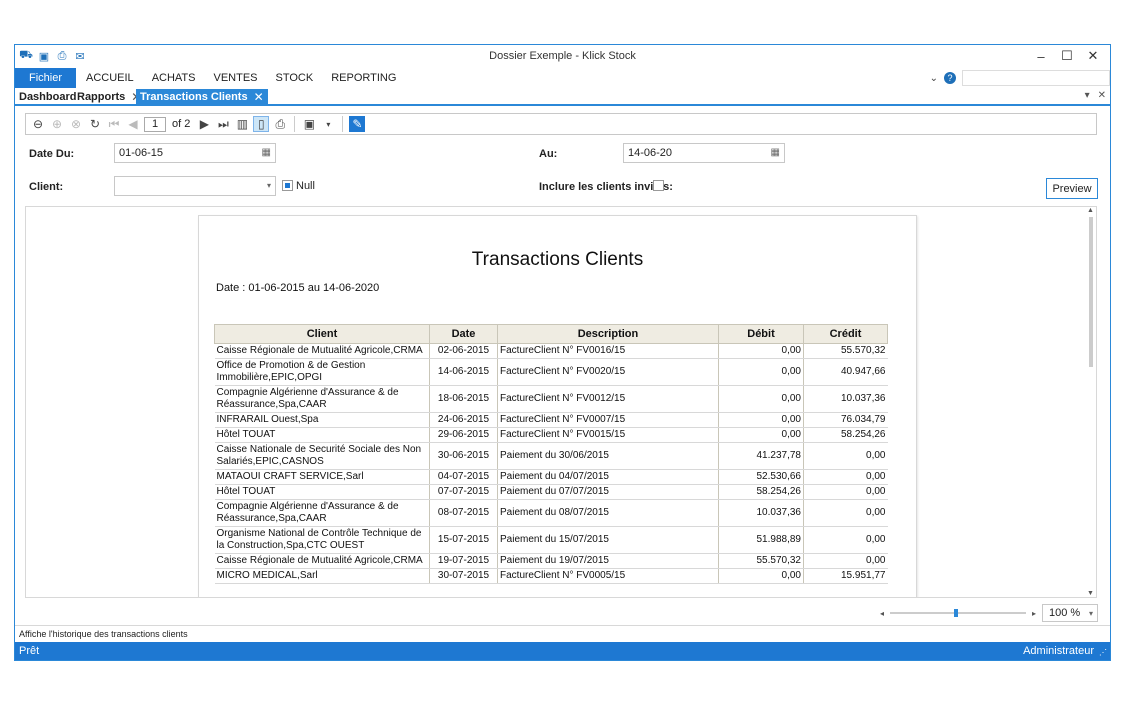 The width and height of the screenshot is (1125, 704). I want to click on cell-credit: 15.951,77, so click(845, 576).